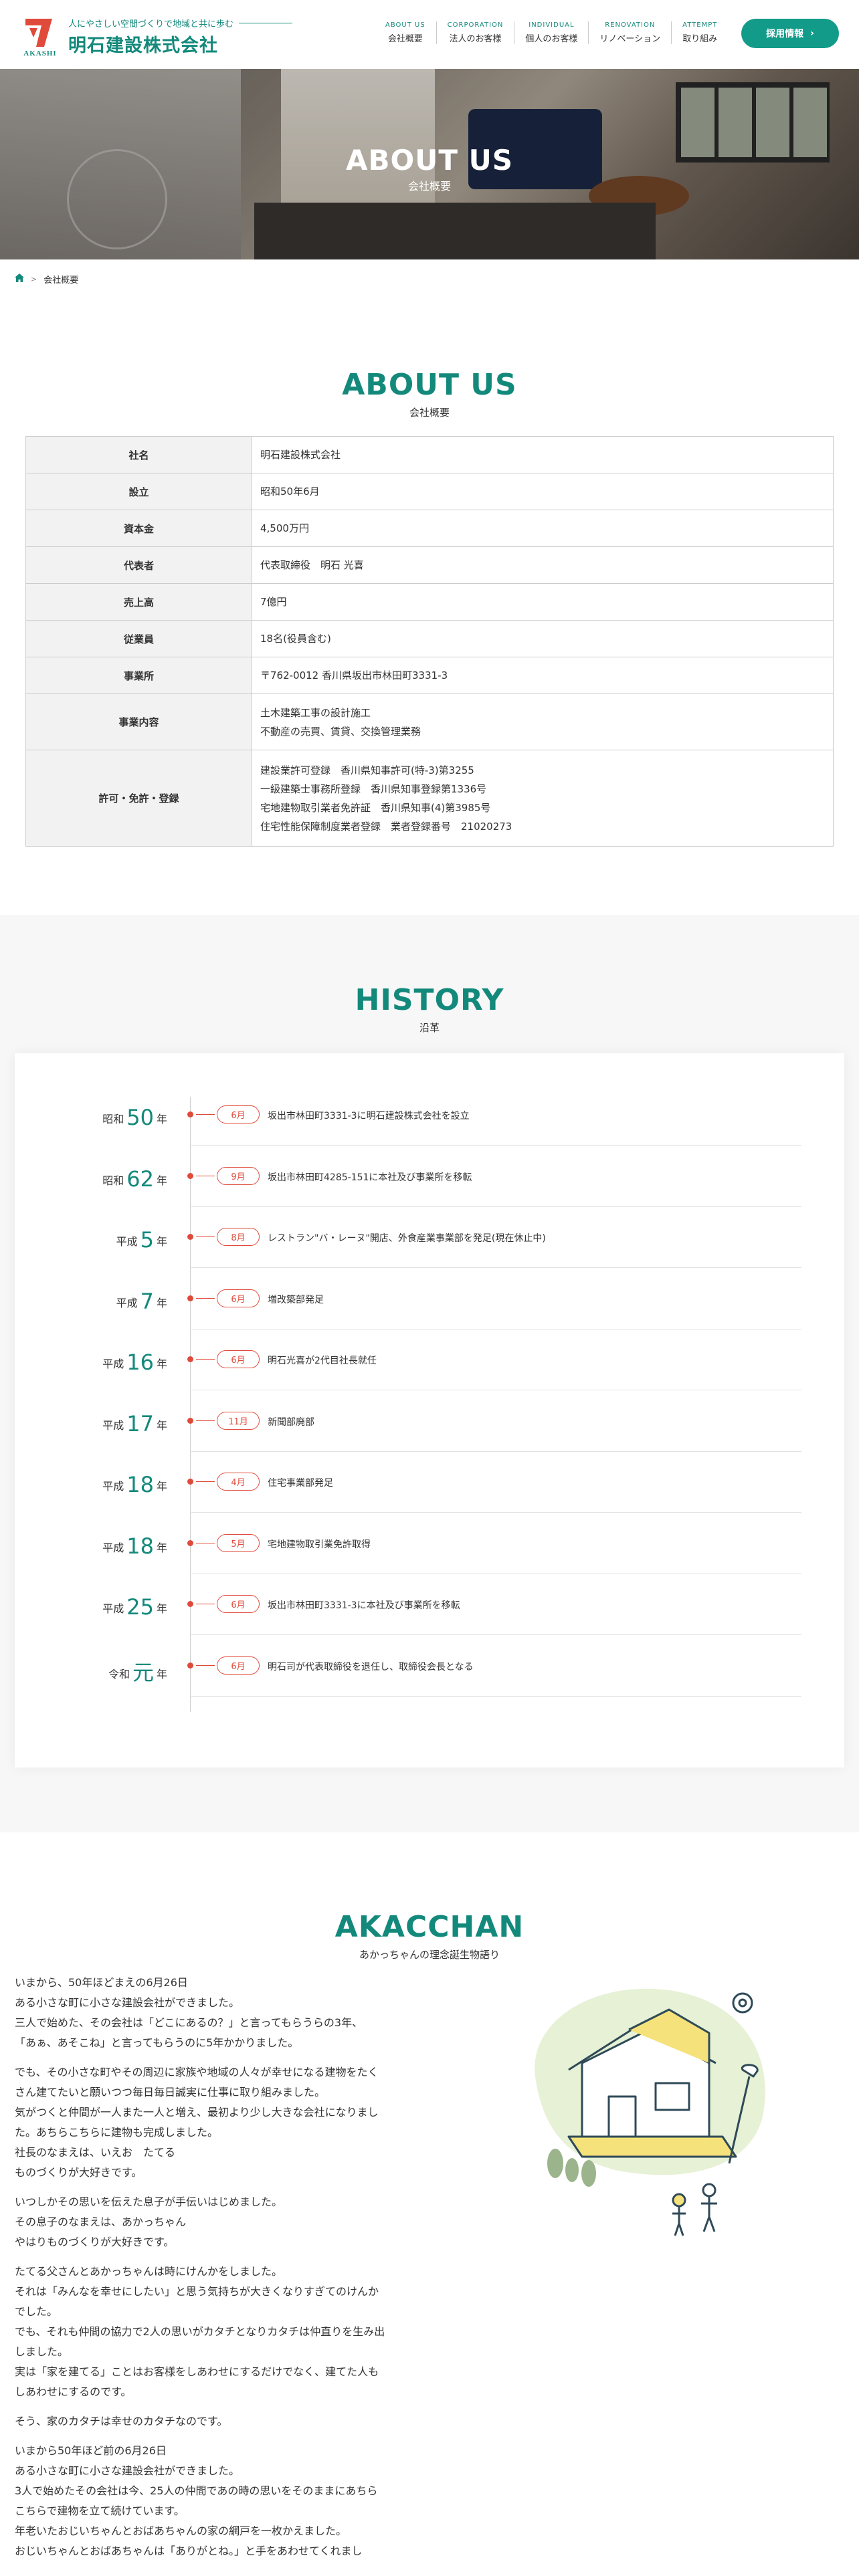 The image size is (859, 2576). Describe the element at coordinates (543, 454) in the screenshot. I see `row-value: 明石建設株式会社` at that location.